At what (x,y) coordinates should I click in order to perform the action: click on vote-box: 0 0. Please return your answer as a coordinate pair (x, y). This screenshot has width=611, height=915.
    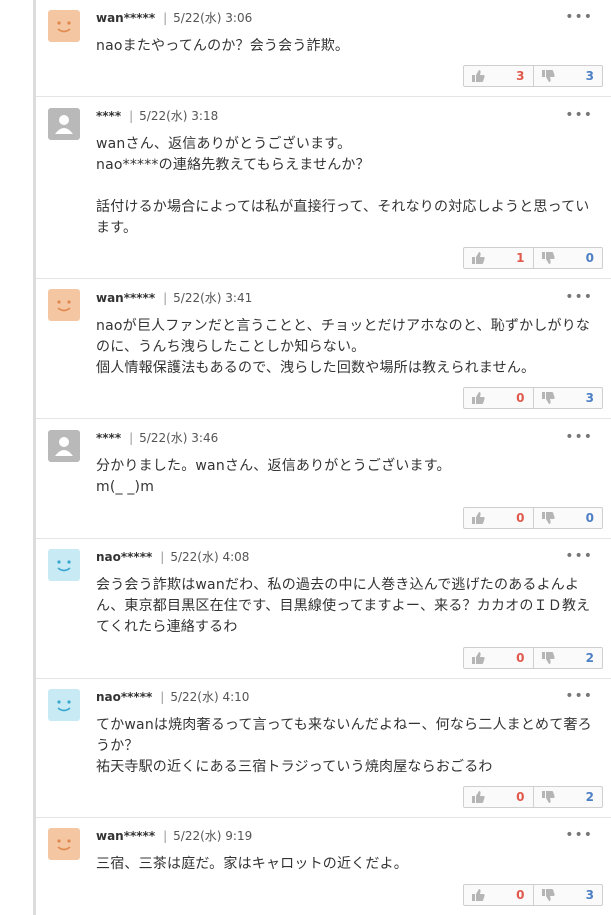
    Looking at the image, I should click on (533, 518).